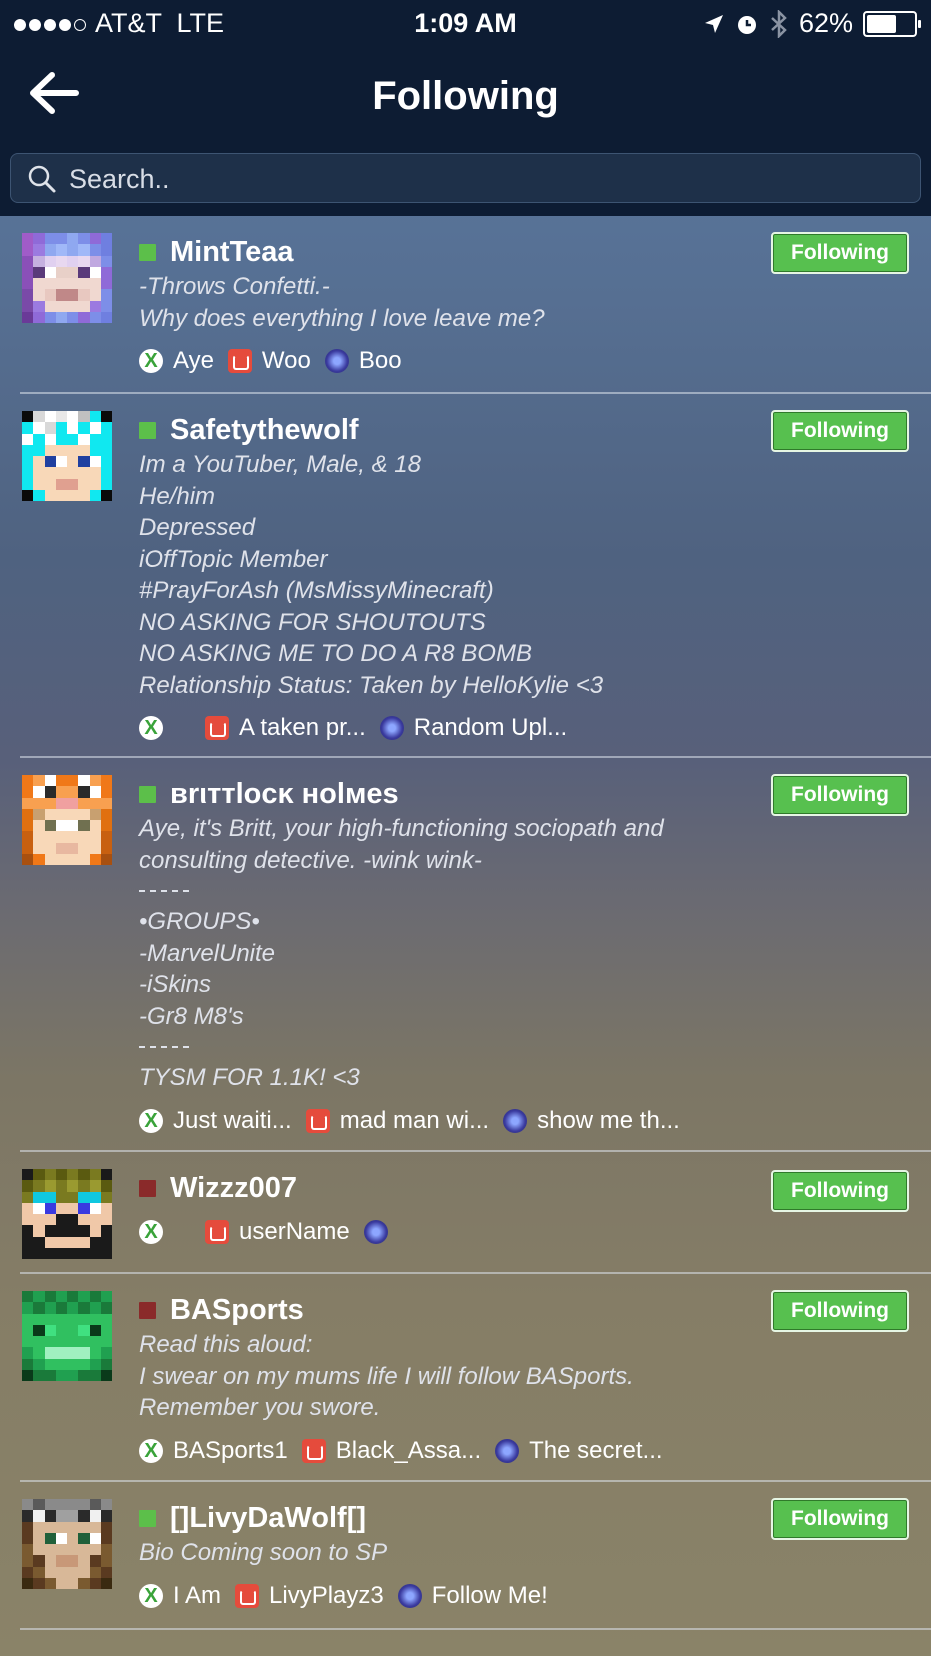  What do you see at coordinates (825, 23) in the screenshot?
I see `battery-percent: 62%` at bounding box center [825, 23].